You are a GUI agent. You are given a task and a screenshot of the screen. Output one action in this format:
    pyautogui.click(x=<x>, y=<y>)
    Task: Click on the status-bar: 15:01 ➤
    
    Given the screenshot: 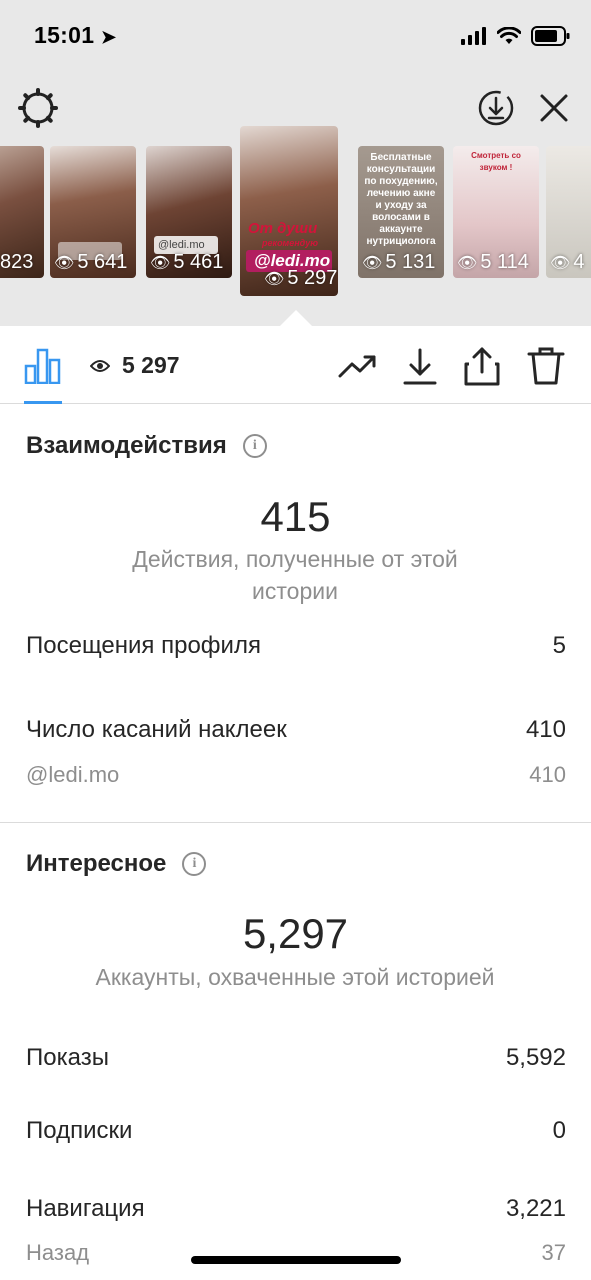 What is the action you would take?
    pyautogui.click(x=295, y=35)
    